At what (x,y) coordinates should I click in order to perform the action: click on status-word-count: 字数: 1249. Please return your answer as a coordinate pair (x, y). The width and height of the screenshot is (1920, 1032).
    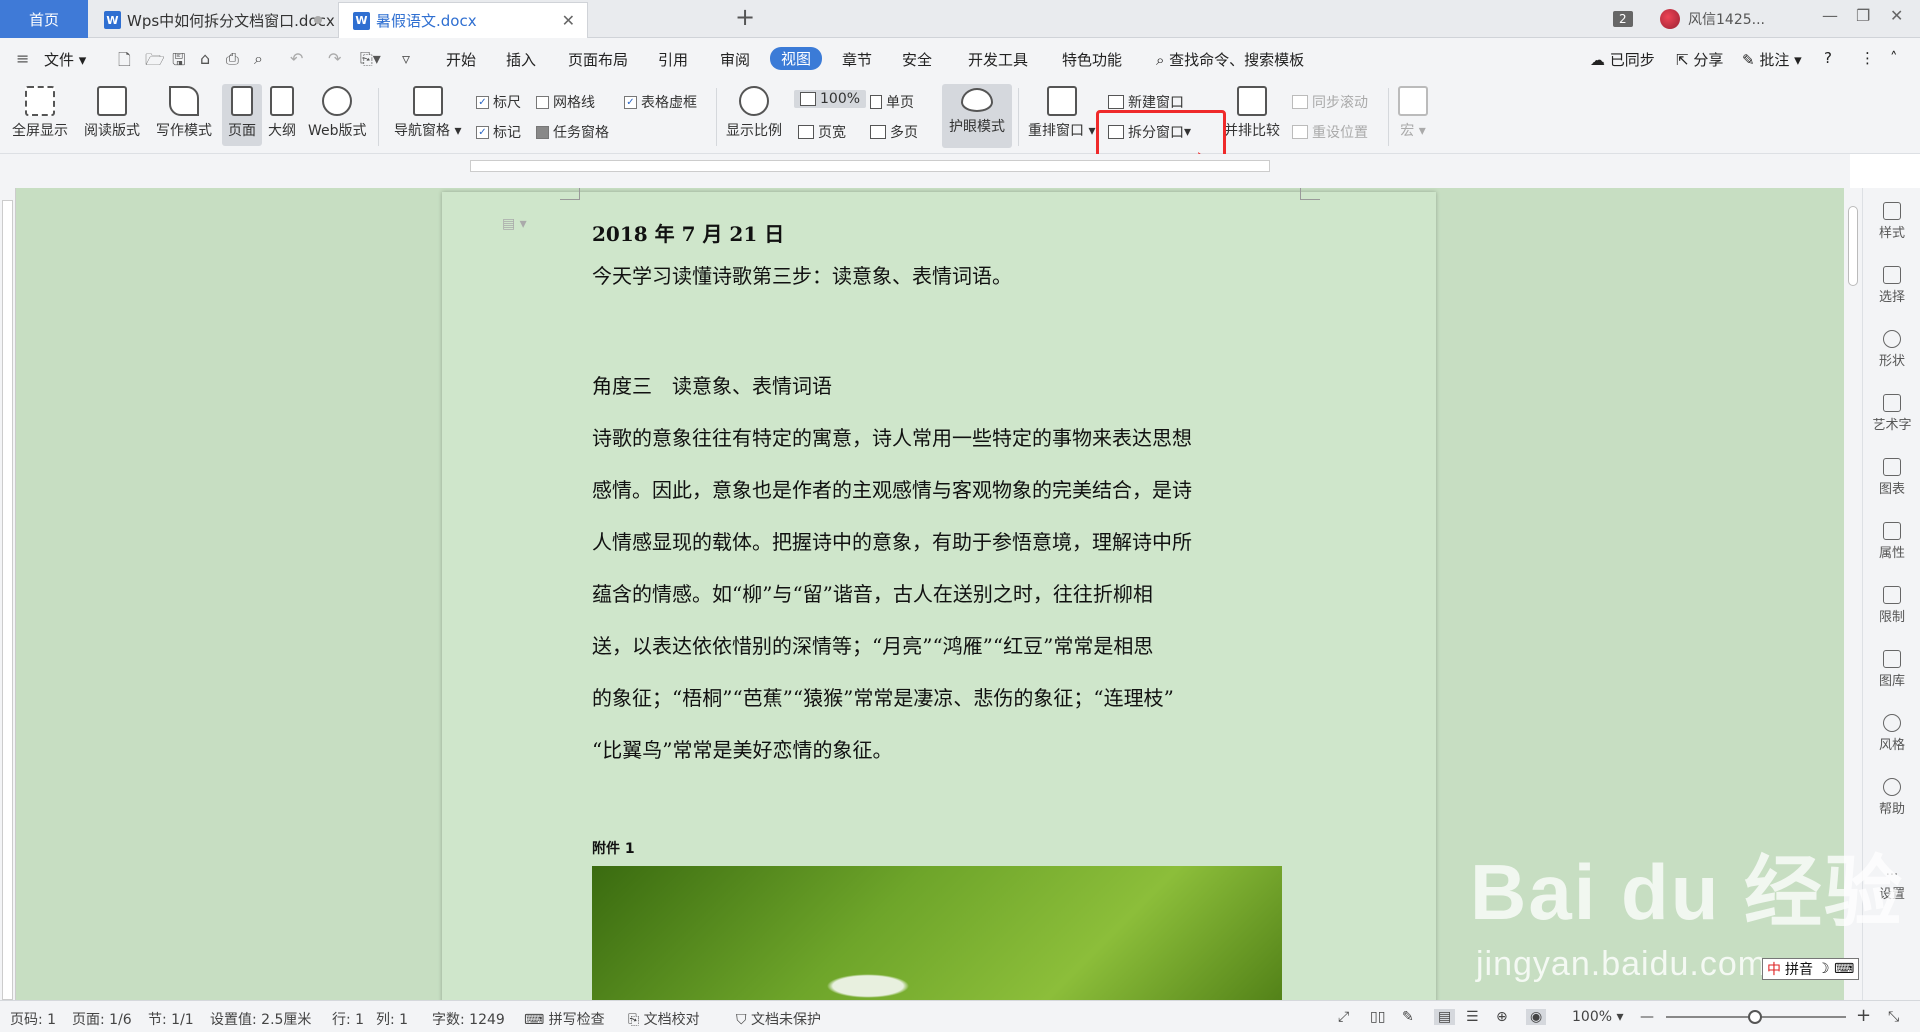
    Looking at the image, I should click on (468, 1019).